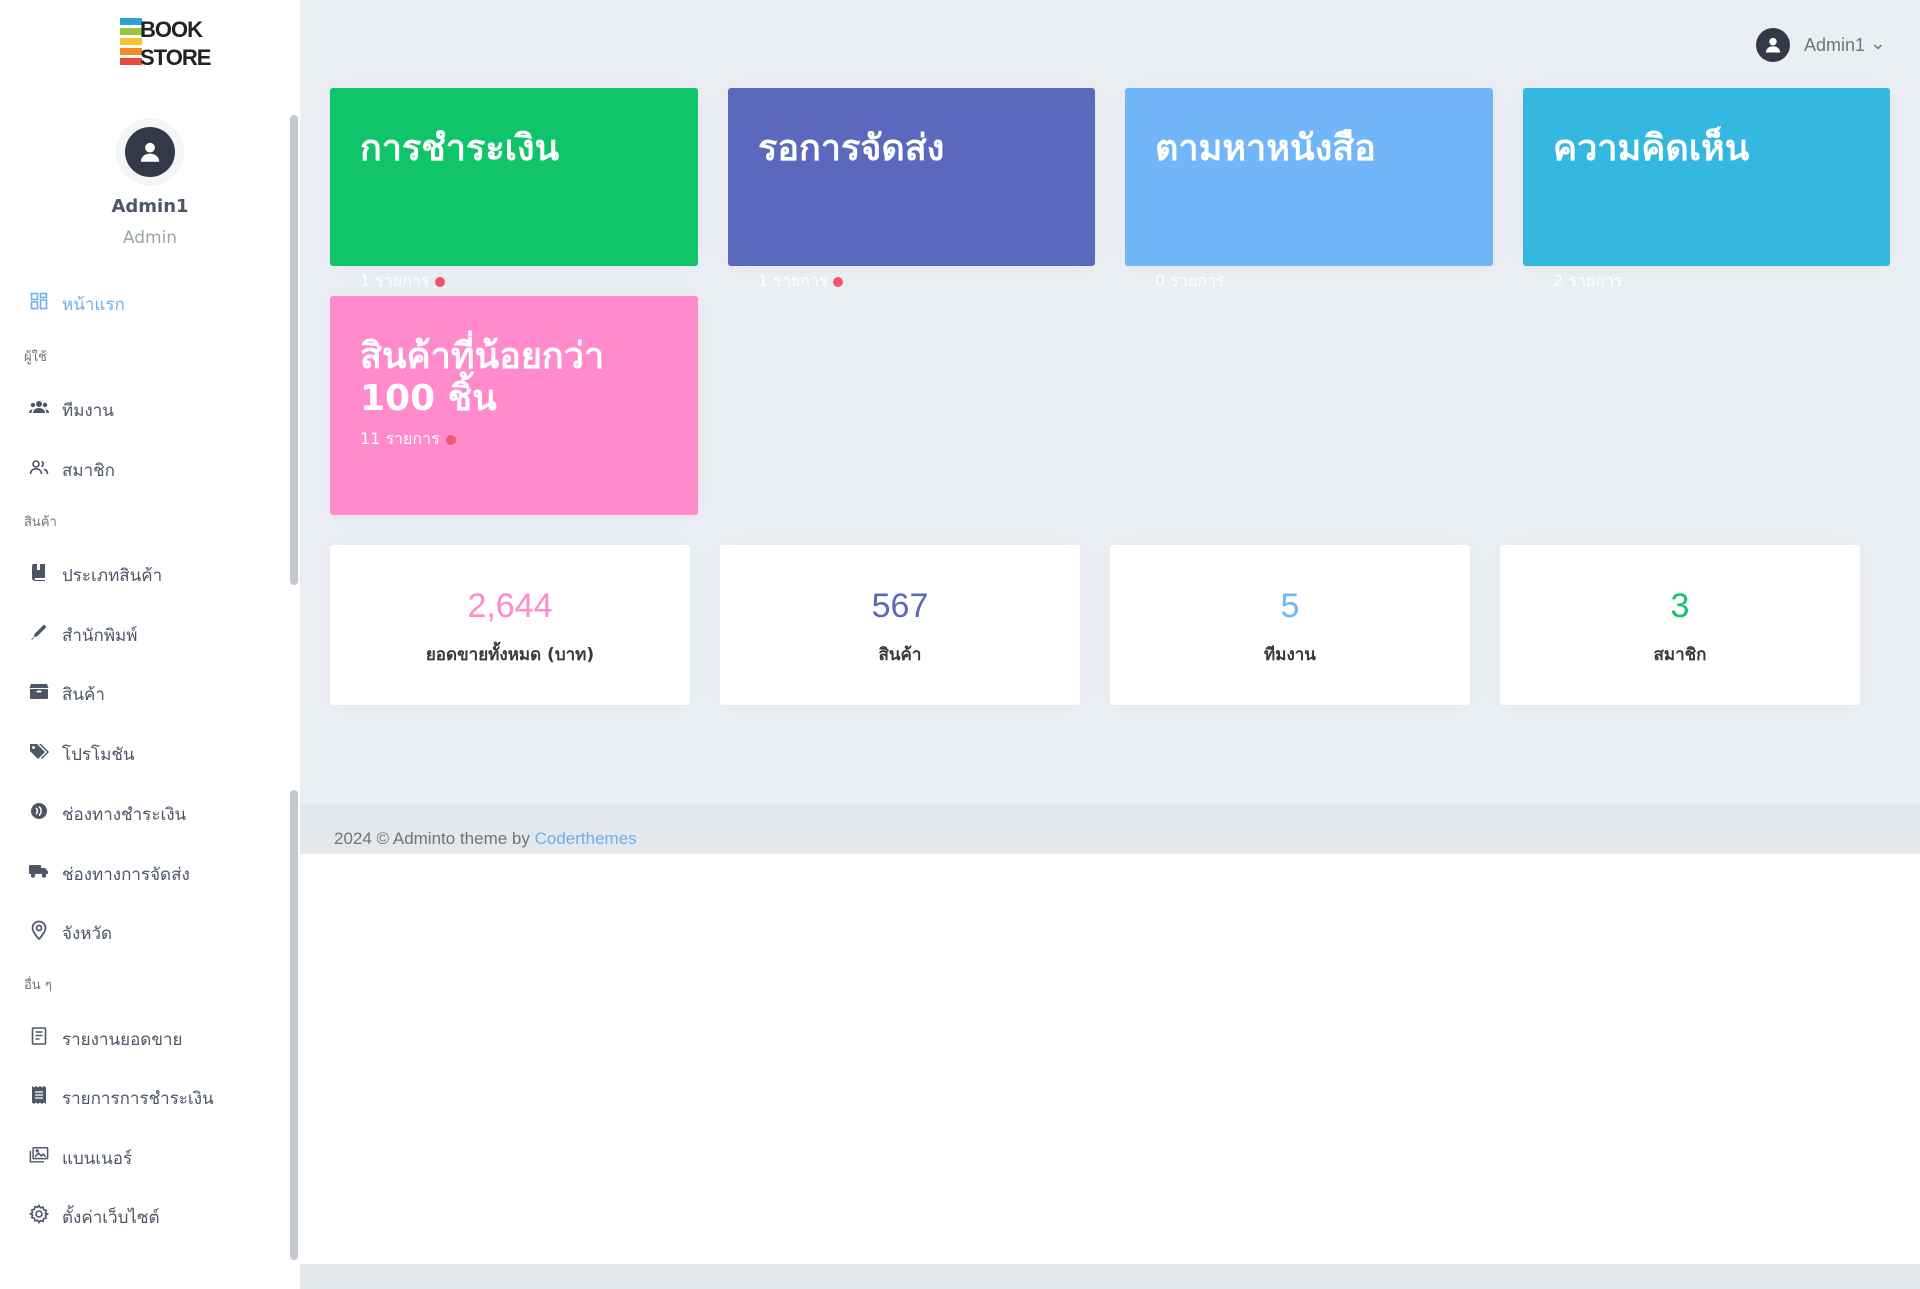  What do you see at coordinates (87, 934) in the screenshot?
I see `sidebar-item-label: จังหวัด` at bounding box center [87, 934].